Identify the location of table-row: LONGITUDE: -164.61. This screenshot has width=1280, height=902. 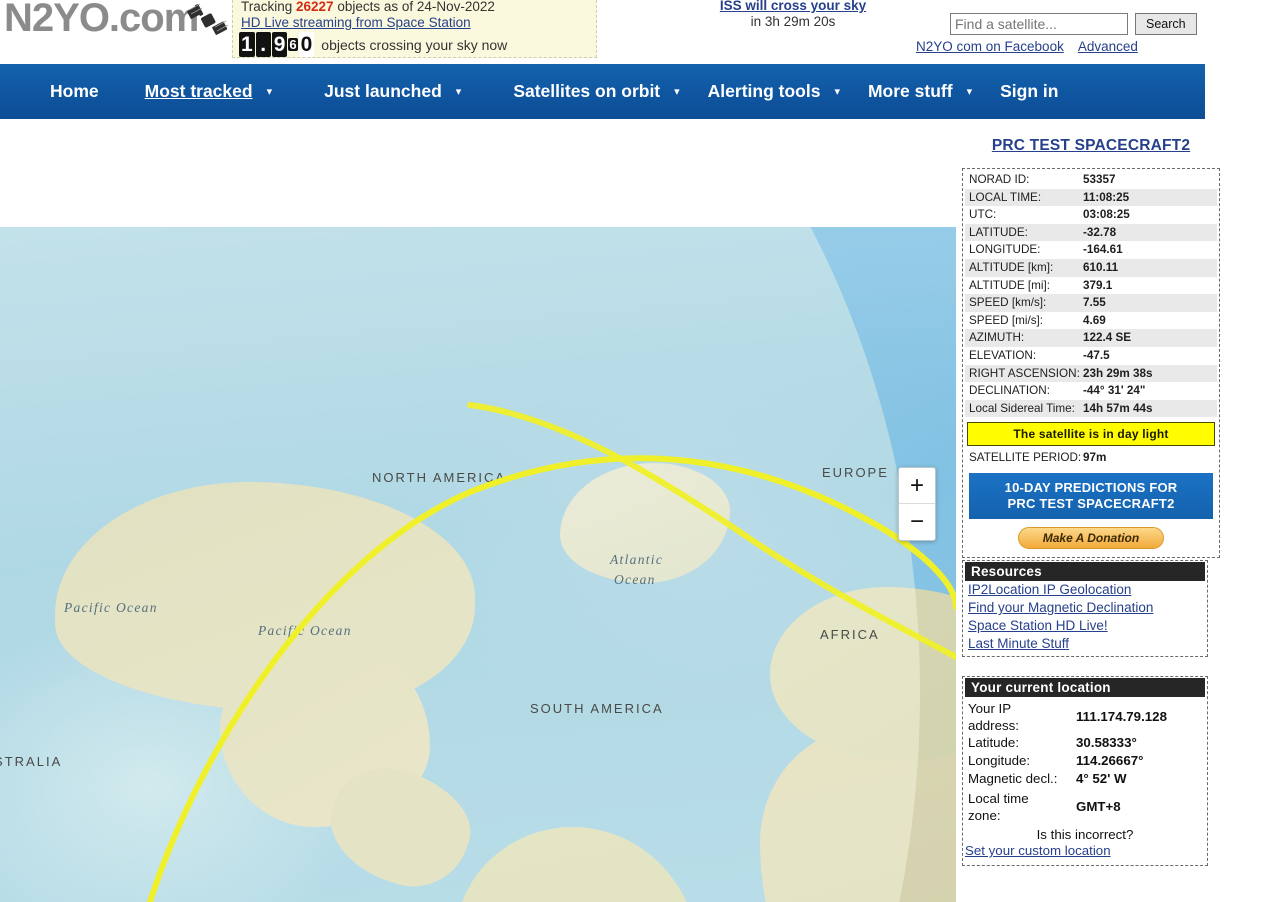
(1091, 250).